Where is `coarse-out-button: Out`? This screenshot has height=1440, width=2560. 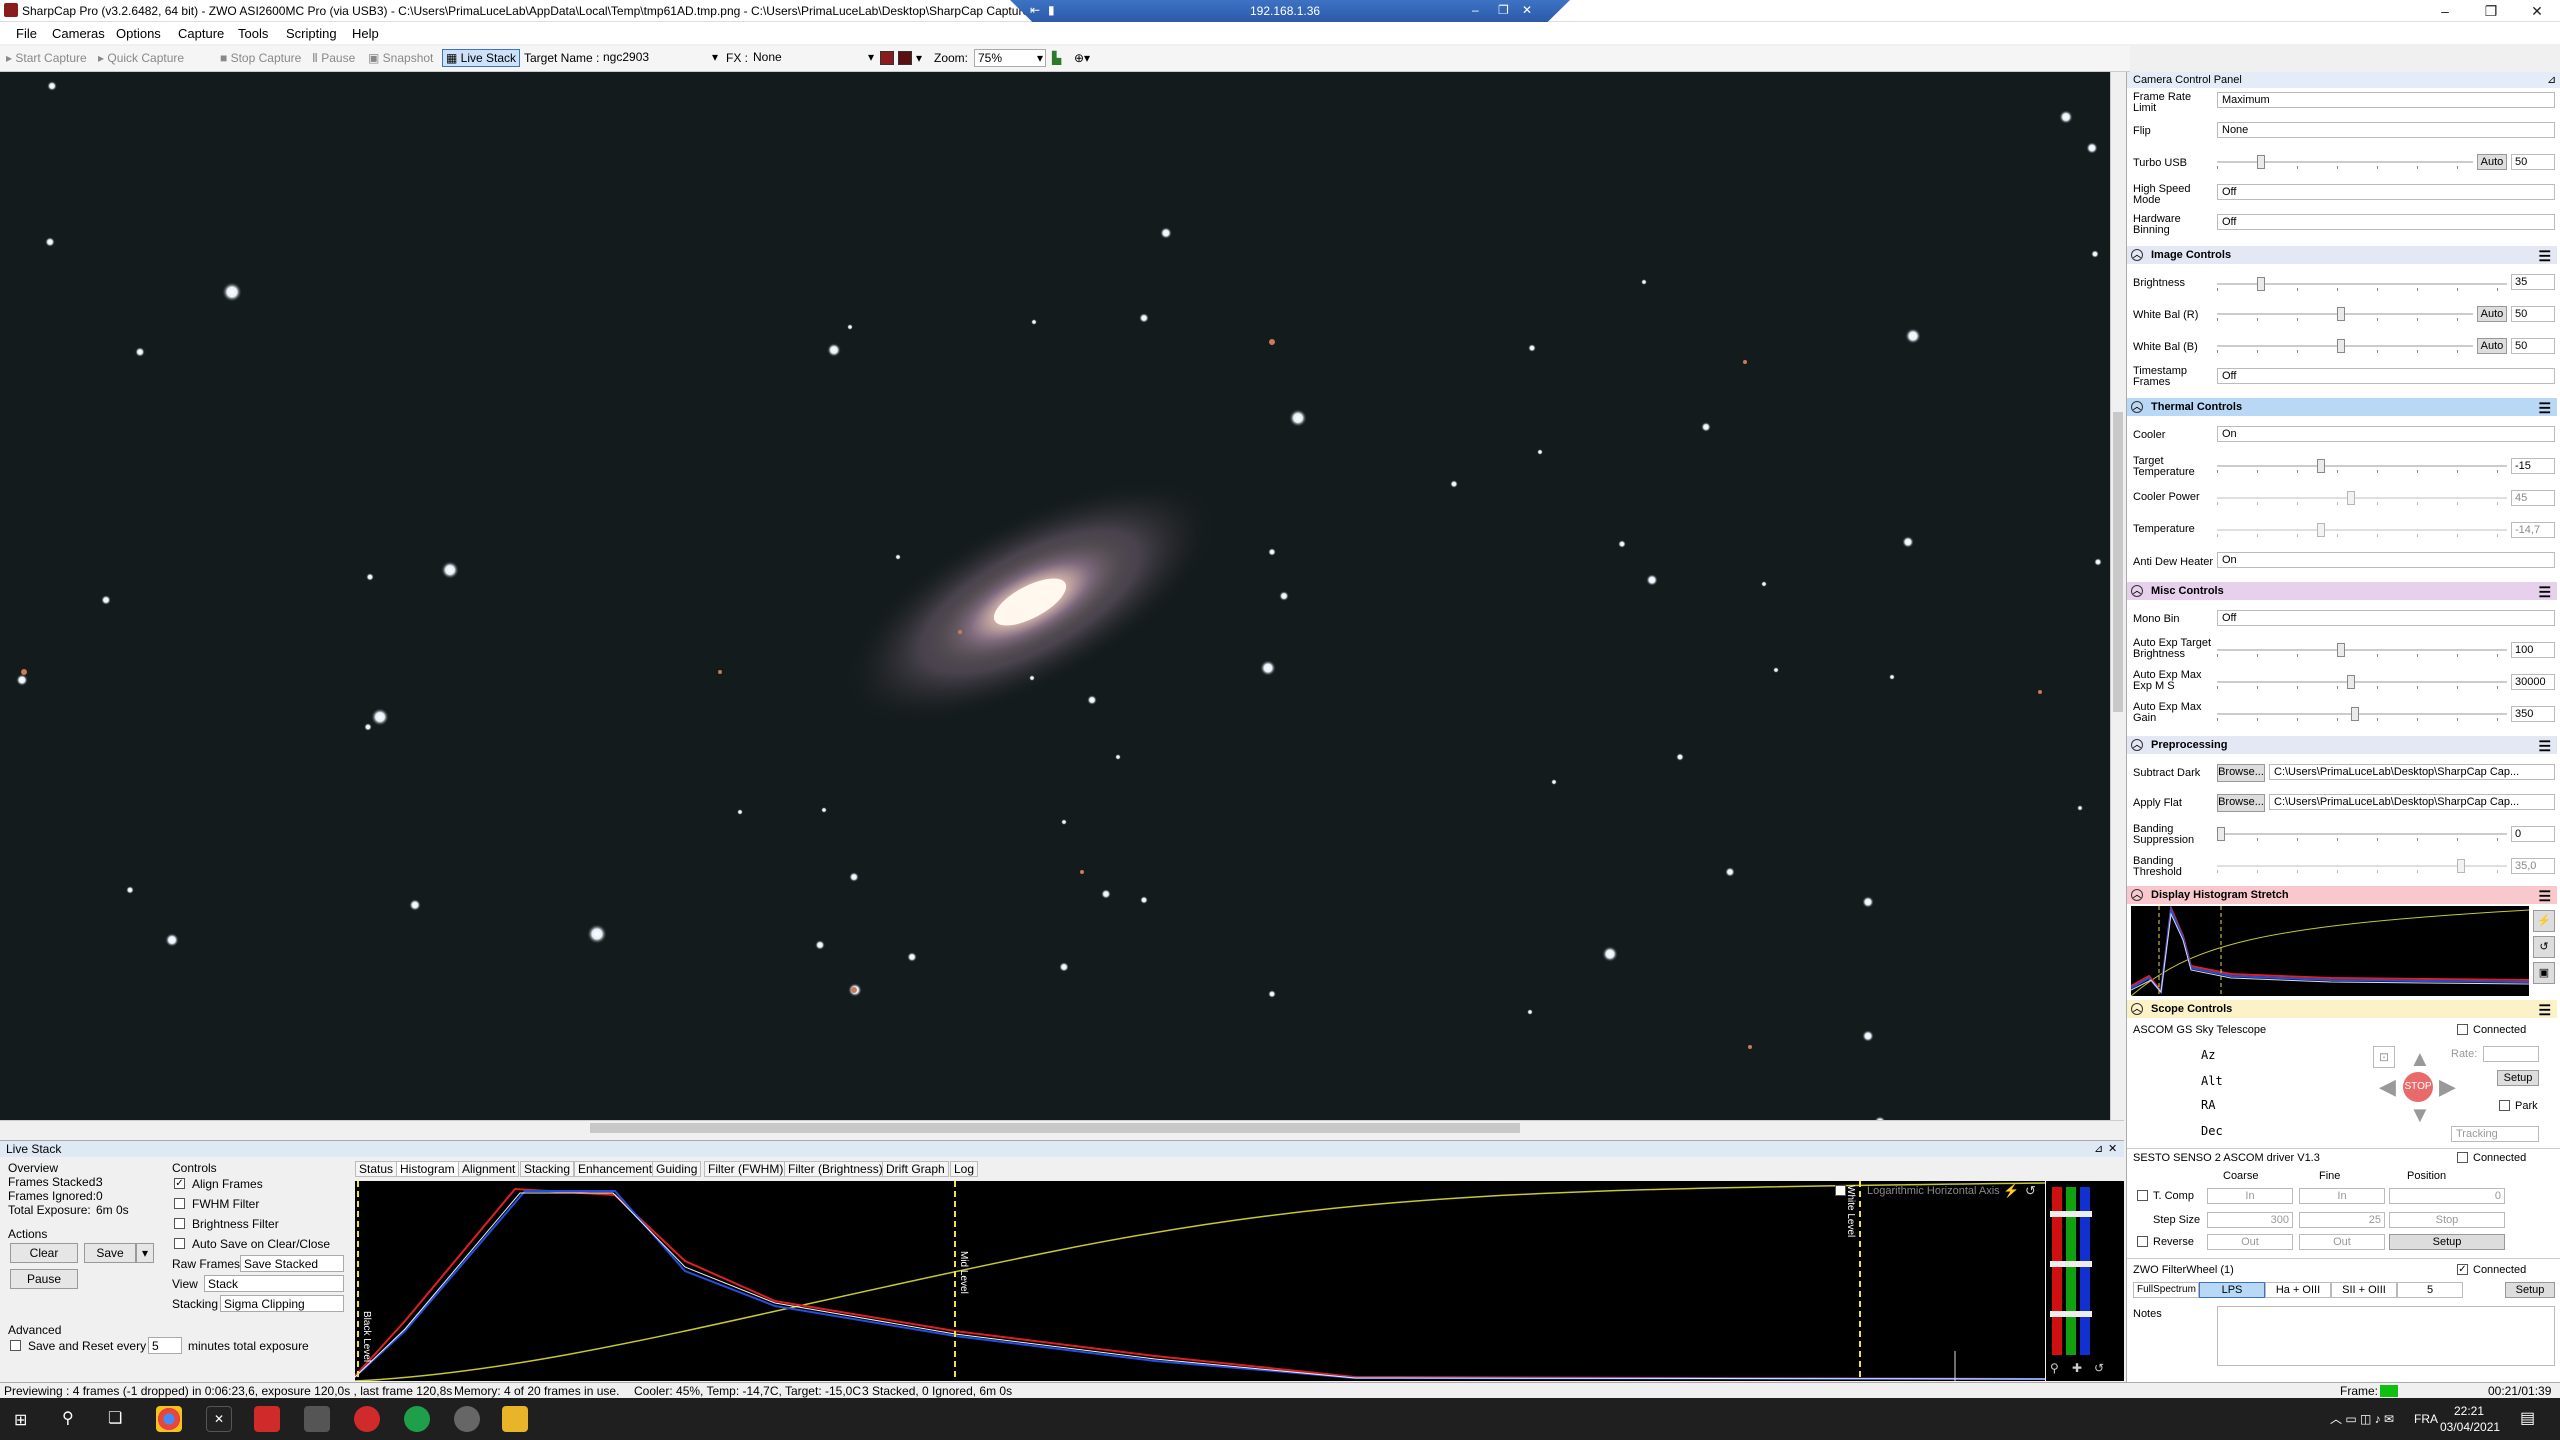 coarse-out-button: Out is located at coordinates (2250, 1242).